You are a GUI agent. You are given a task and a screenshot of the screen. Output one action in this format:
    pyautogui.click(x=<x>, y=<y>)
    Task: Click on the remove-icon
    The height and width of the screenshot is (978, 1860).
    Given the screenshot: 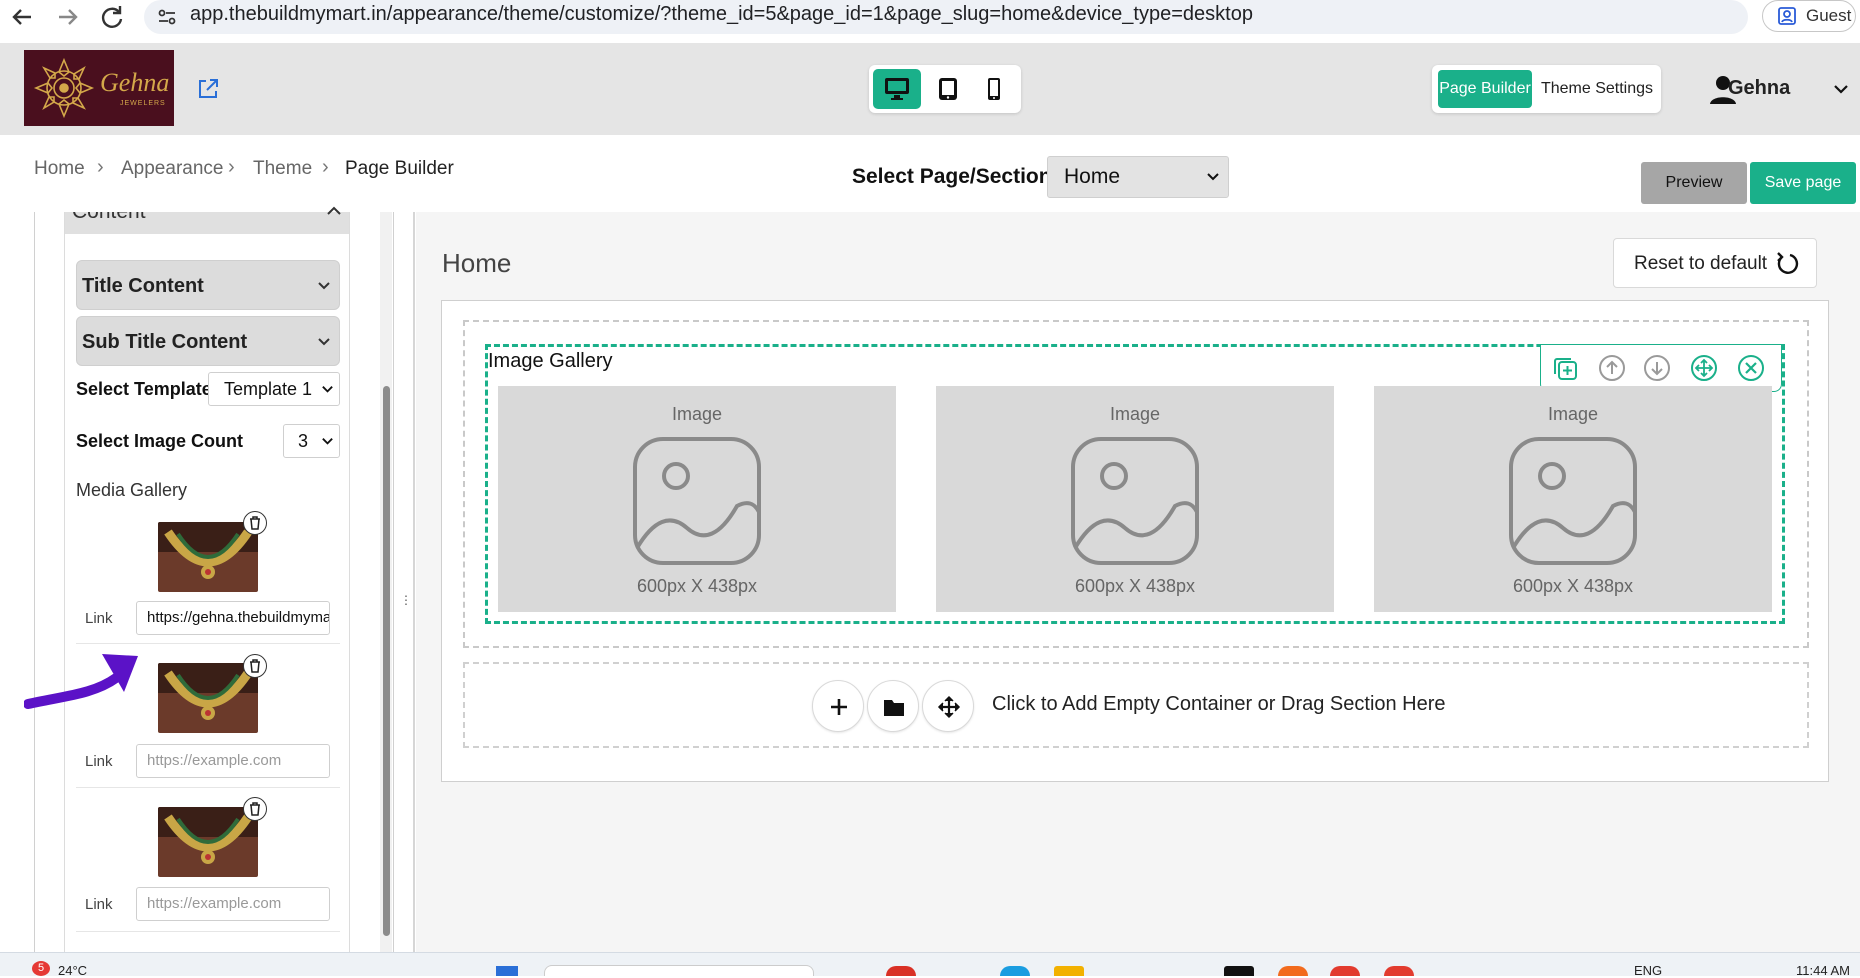 What is the action you would take?
    pyautogui.click(x=1751, y=368)
    